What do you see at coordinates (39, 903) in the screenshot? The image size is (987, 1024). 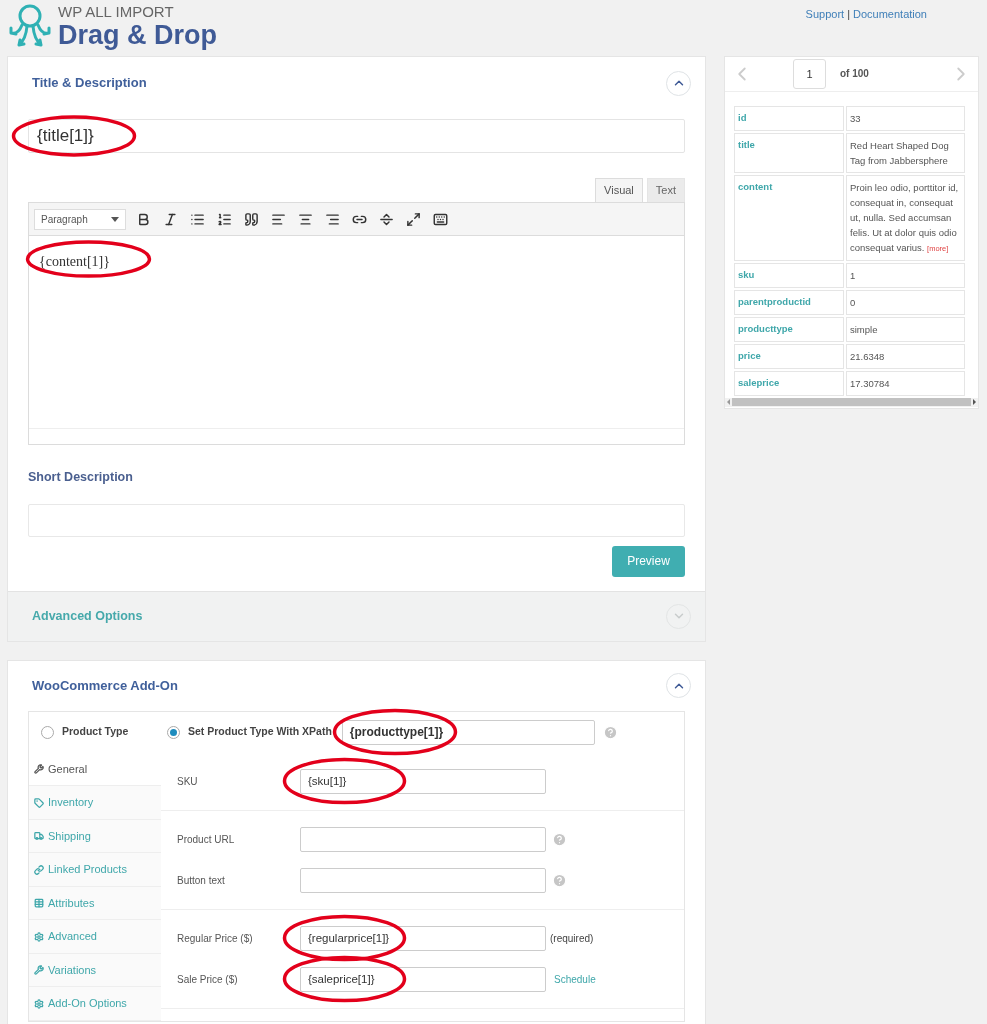 I see `table-icon` at bounding box center [39, 903].